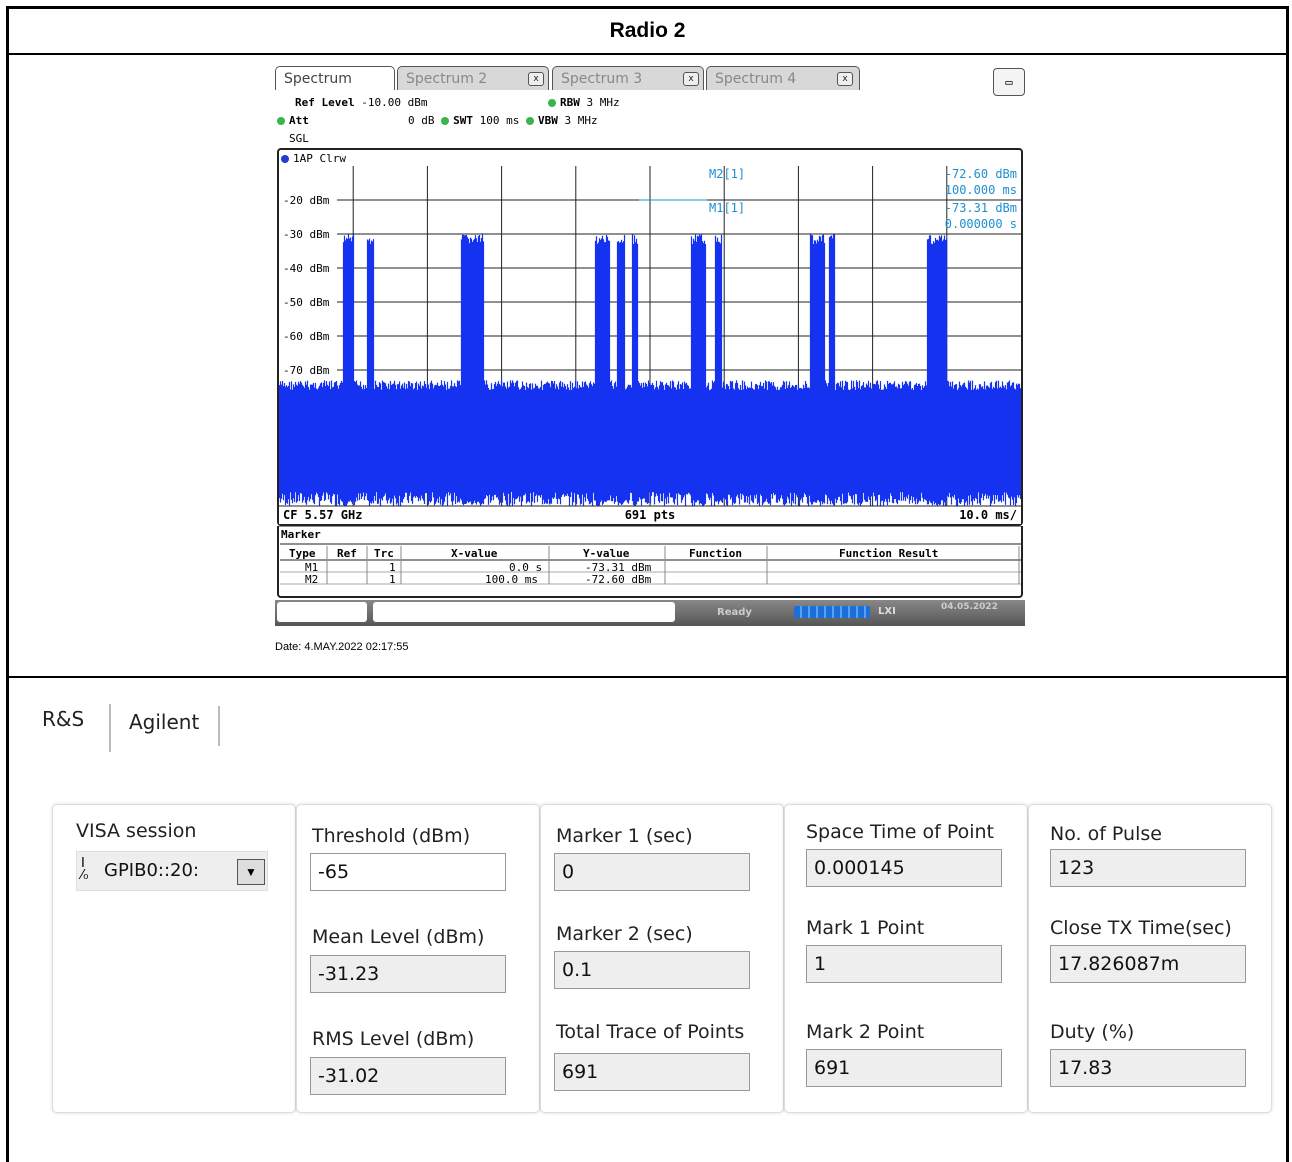  What do you see at coordinates (618, 579) in the screenshot?
I see `table-cell: -72.60 dBm` at bounding box center [618, 579].